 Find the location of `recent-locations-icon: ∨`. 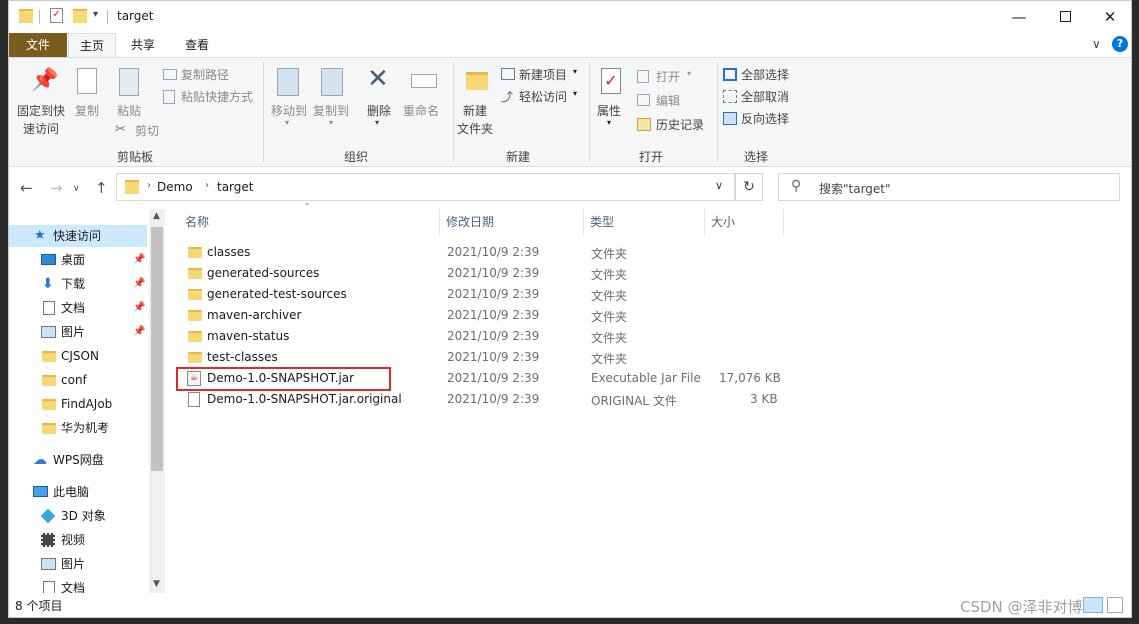

recent-locations-icon: ∨ is located at coordinates (76, 189).